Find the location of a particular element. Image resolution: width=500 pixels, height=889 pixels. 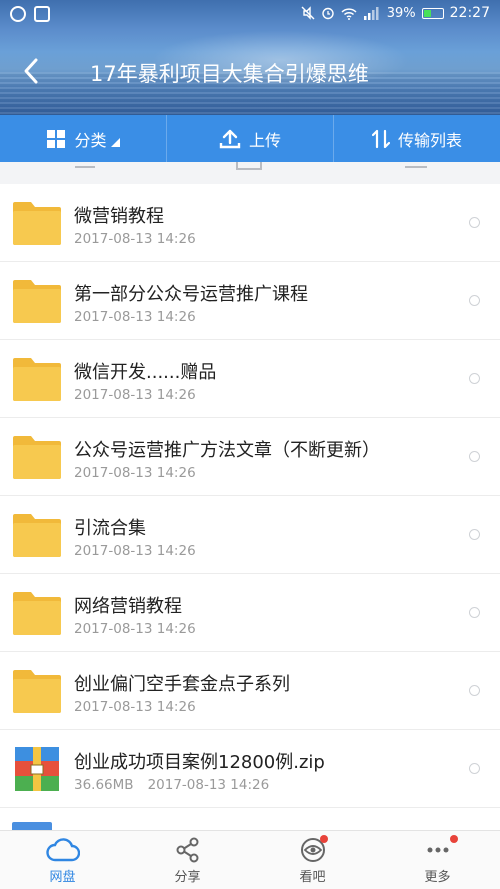

file-name: 引流合集 is located at coordinates (110, 528).